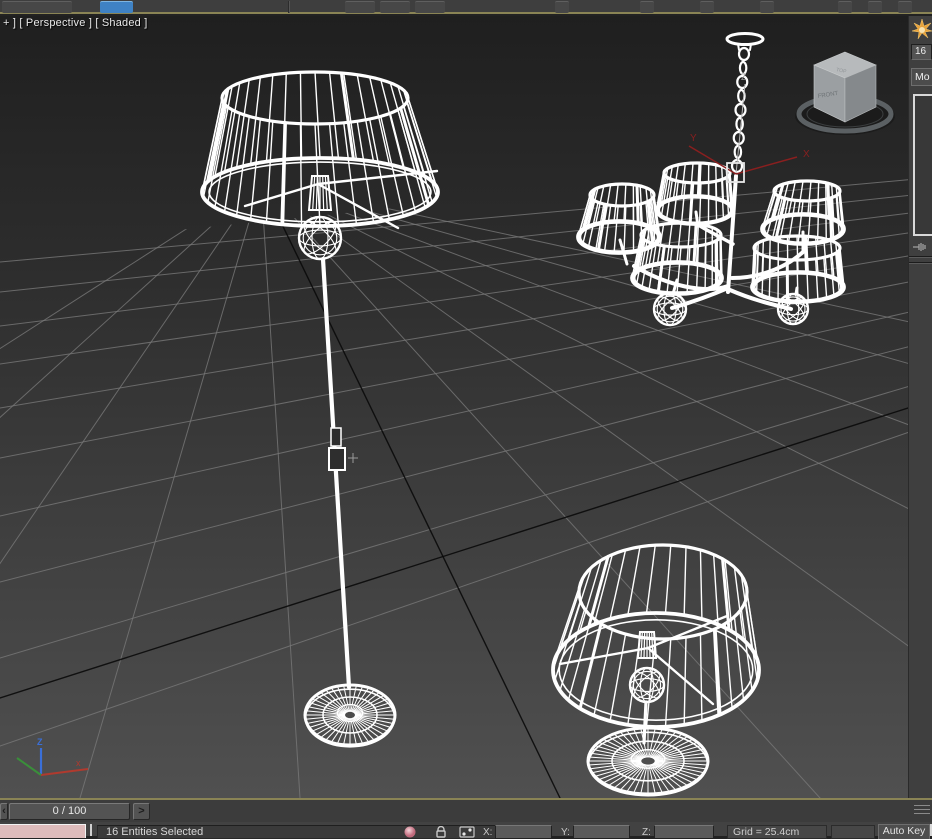 The height and width of the screenshot is (839, 932). What do you see at coordinates (487, 832) in the screenshot?
I see `x-coord-label: X:` at bounding box center [487, 832].